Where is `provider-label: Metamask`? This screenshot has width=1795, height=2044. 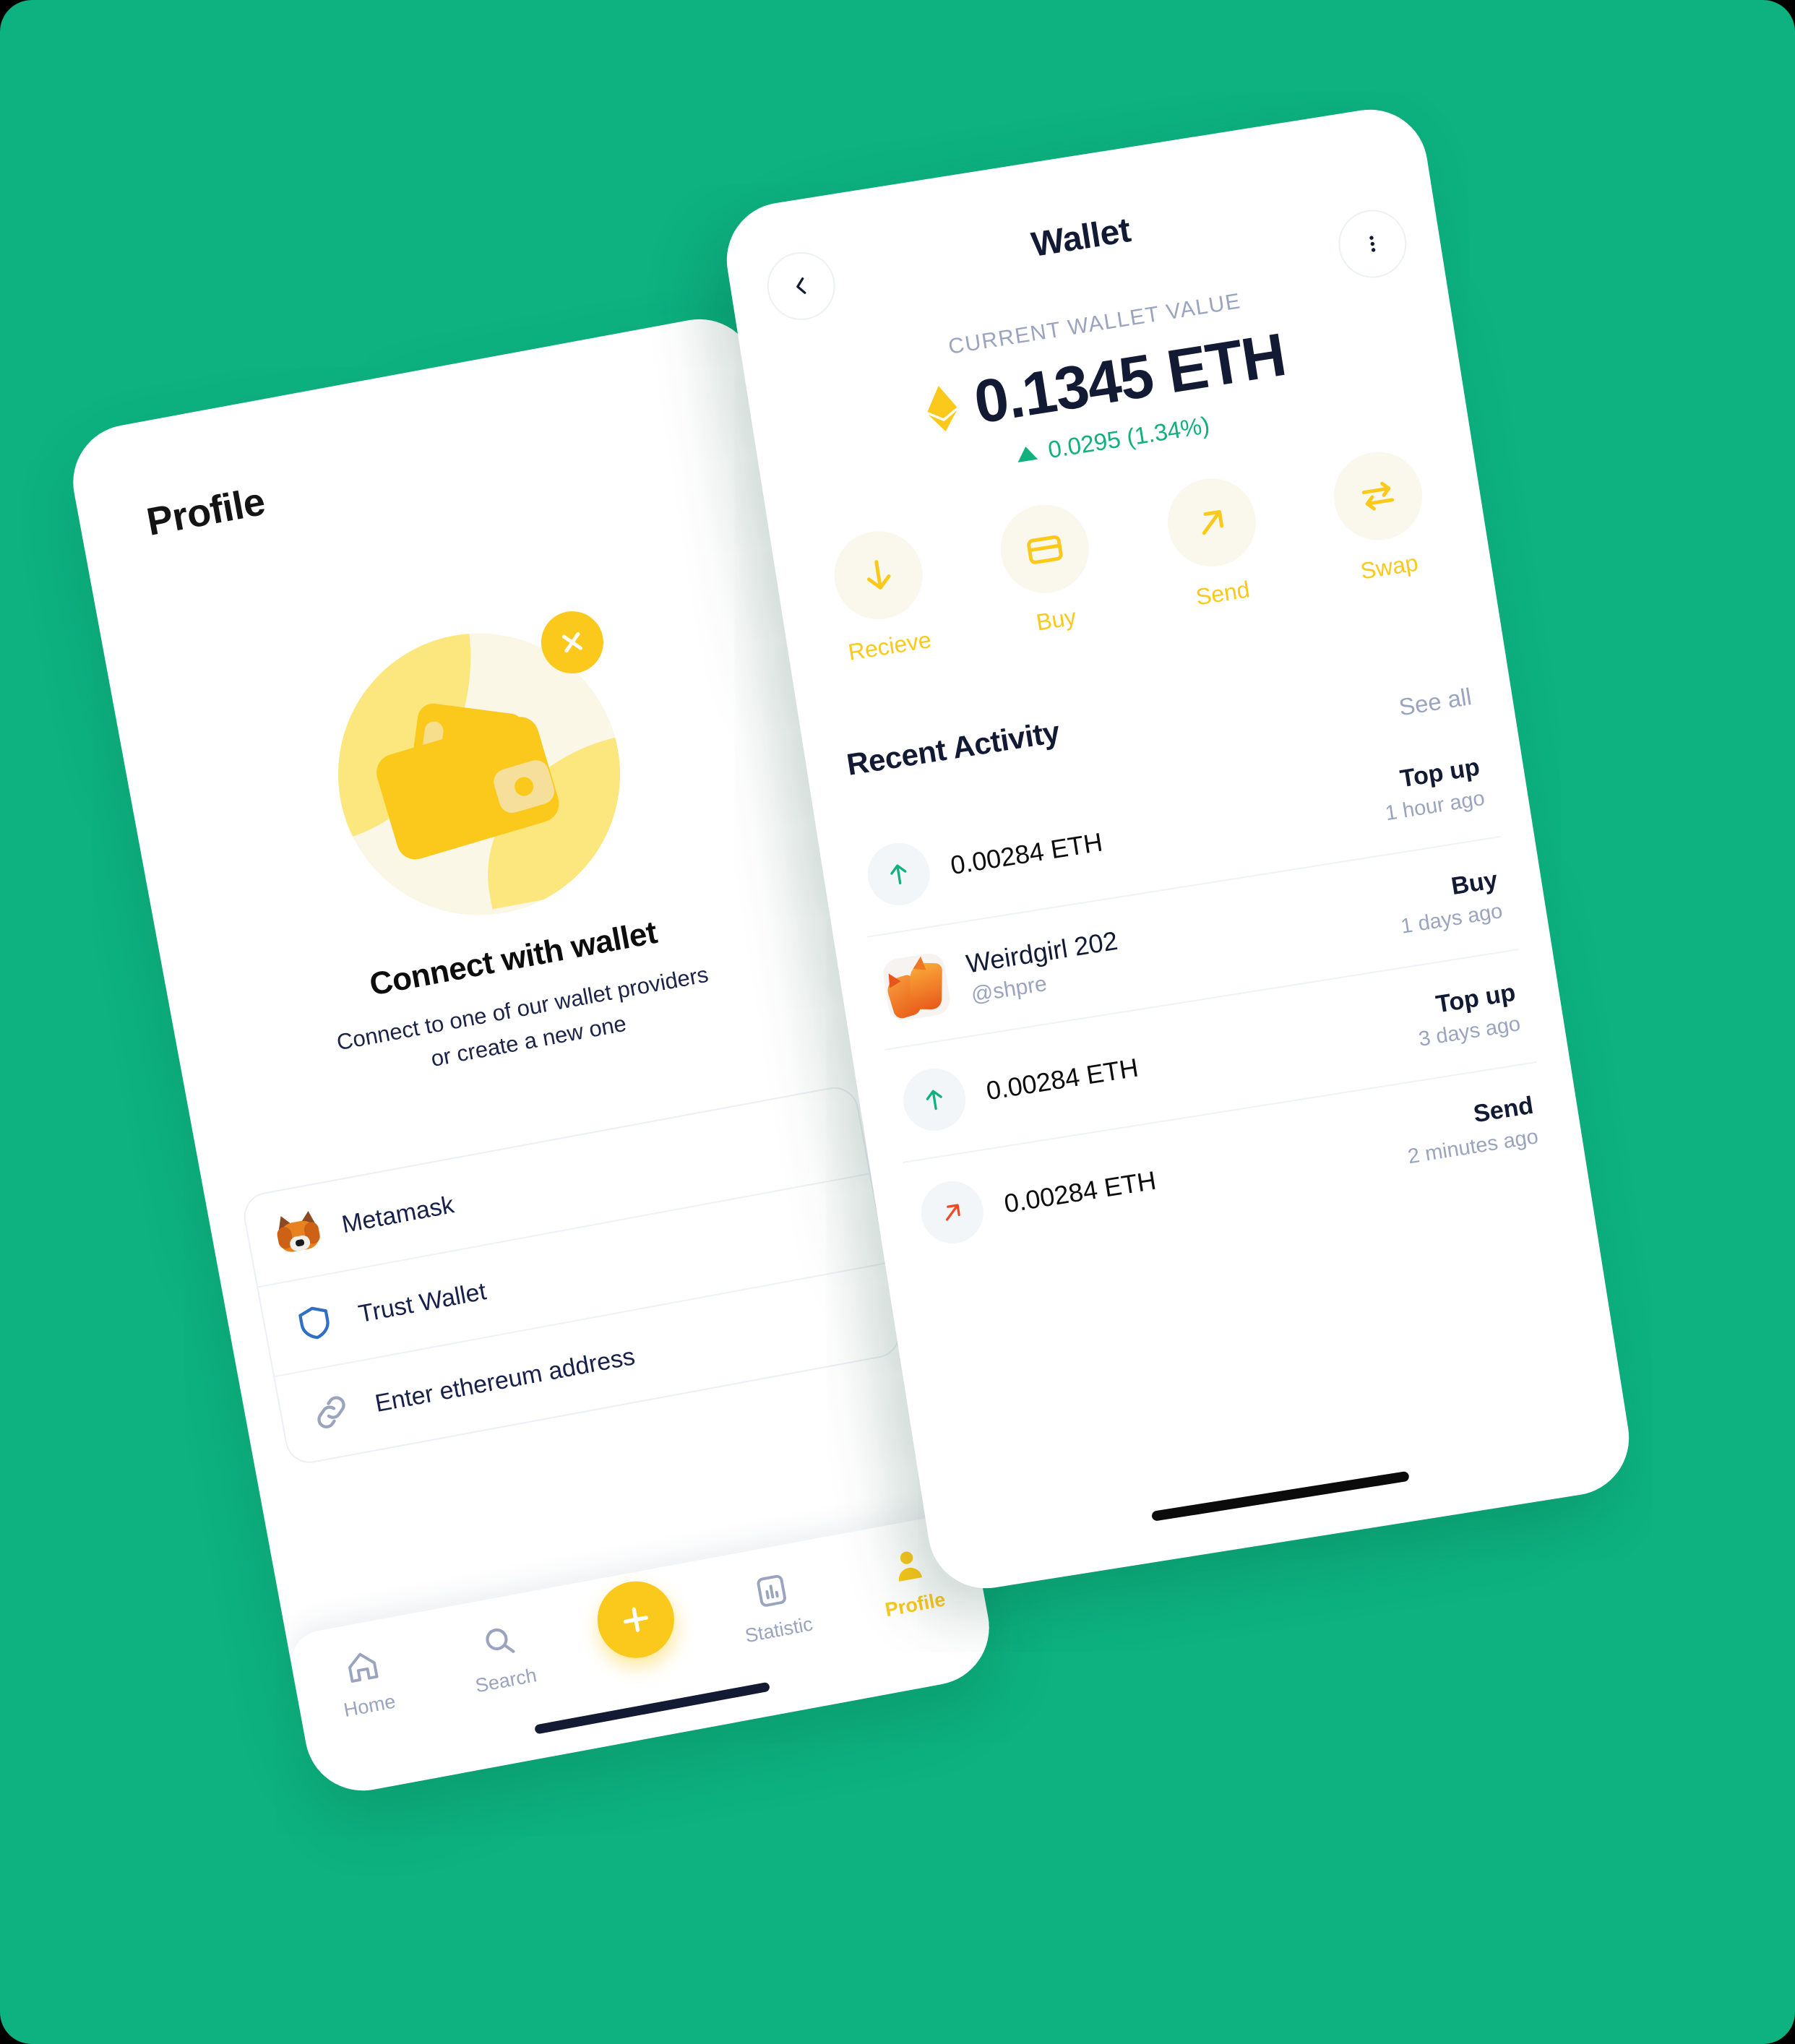
provider-label: Metamask is located at coordinates (399, 1214).